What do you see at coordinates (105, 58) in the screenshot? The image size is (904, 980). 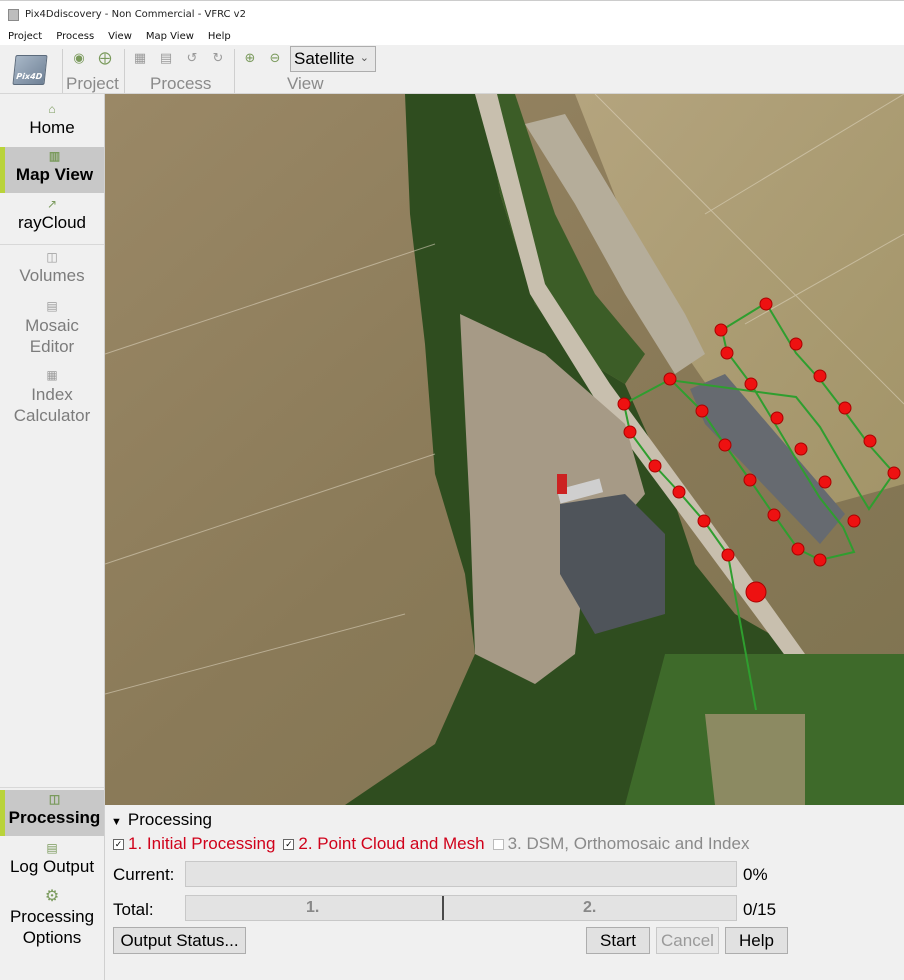 I see `target-icon: ⨁` at bounding box center [105, 58].